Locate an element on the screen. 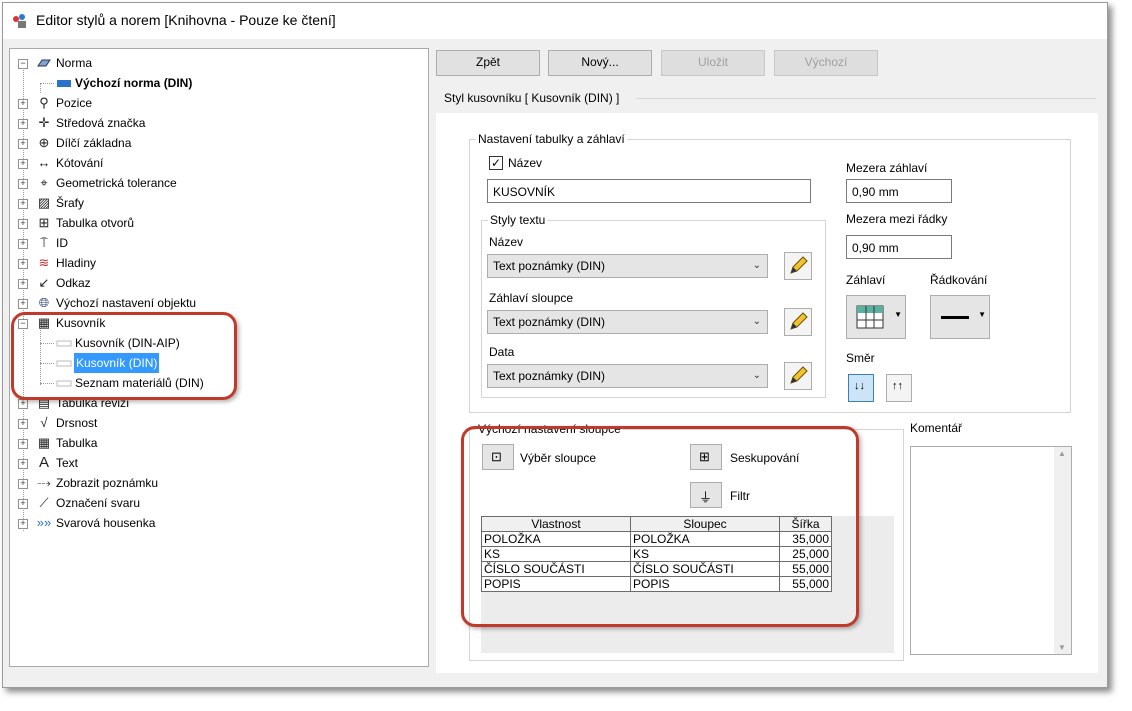  sort-up-icon: ↑↑ is located at coordinates (897, 386).